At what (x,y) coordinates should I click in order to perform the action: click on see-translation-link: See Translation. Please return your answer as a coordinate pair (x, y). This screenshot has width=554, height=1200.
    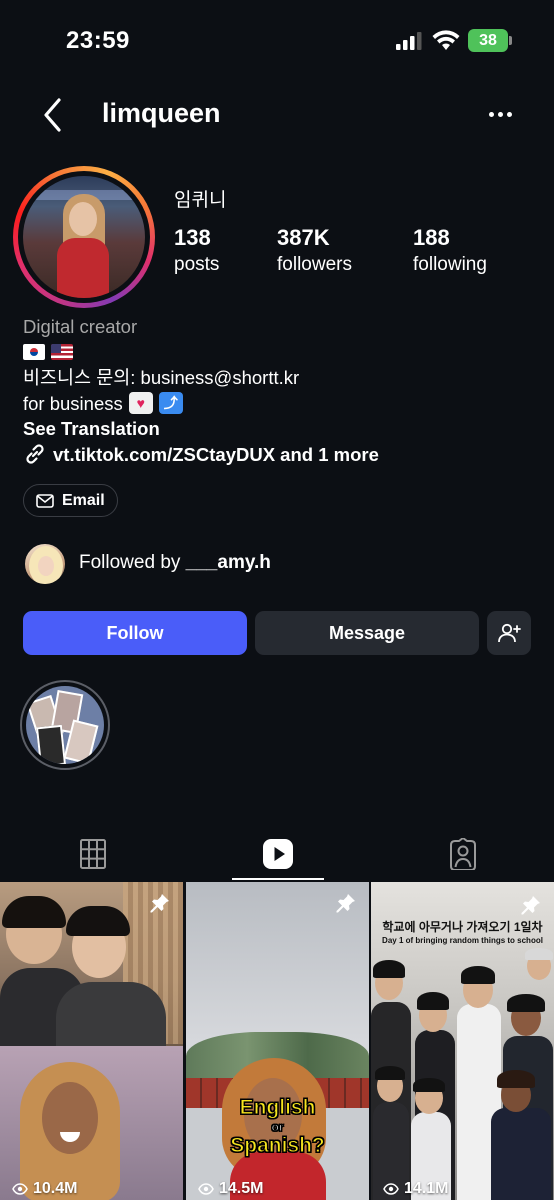
    Looking at the image, I should click on (283, 429).